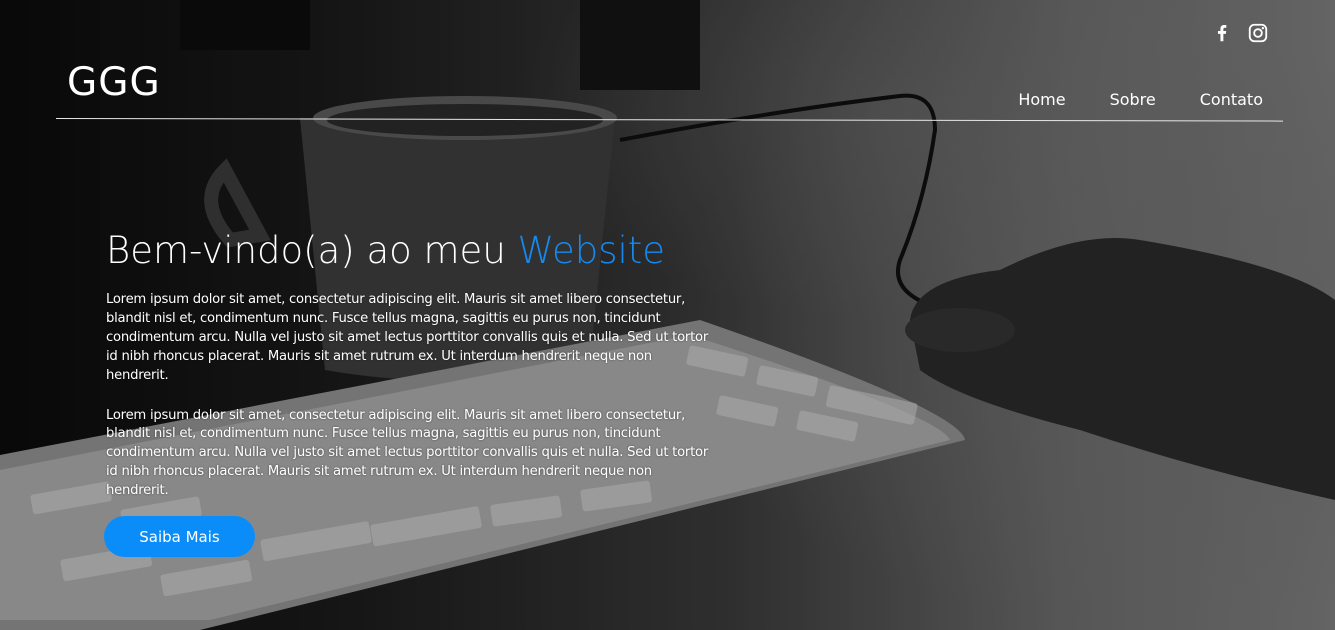  Describe the element at coordinates (1133, 99) in the screenshot. I see `nav-item-sobre: Sobre` at that location.